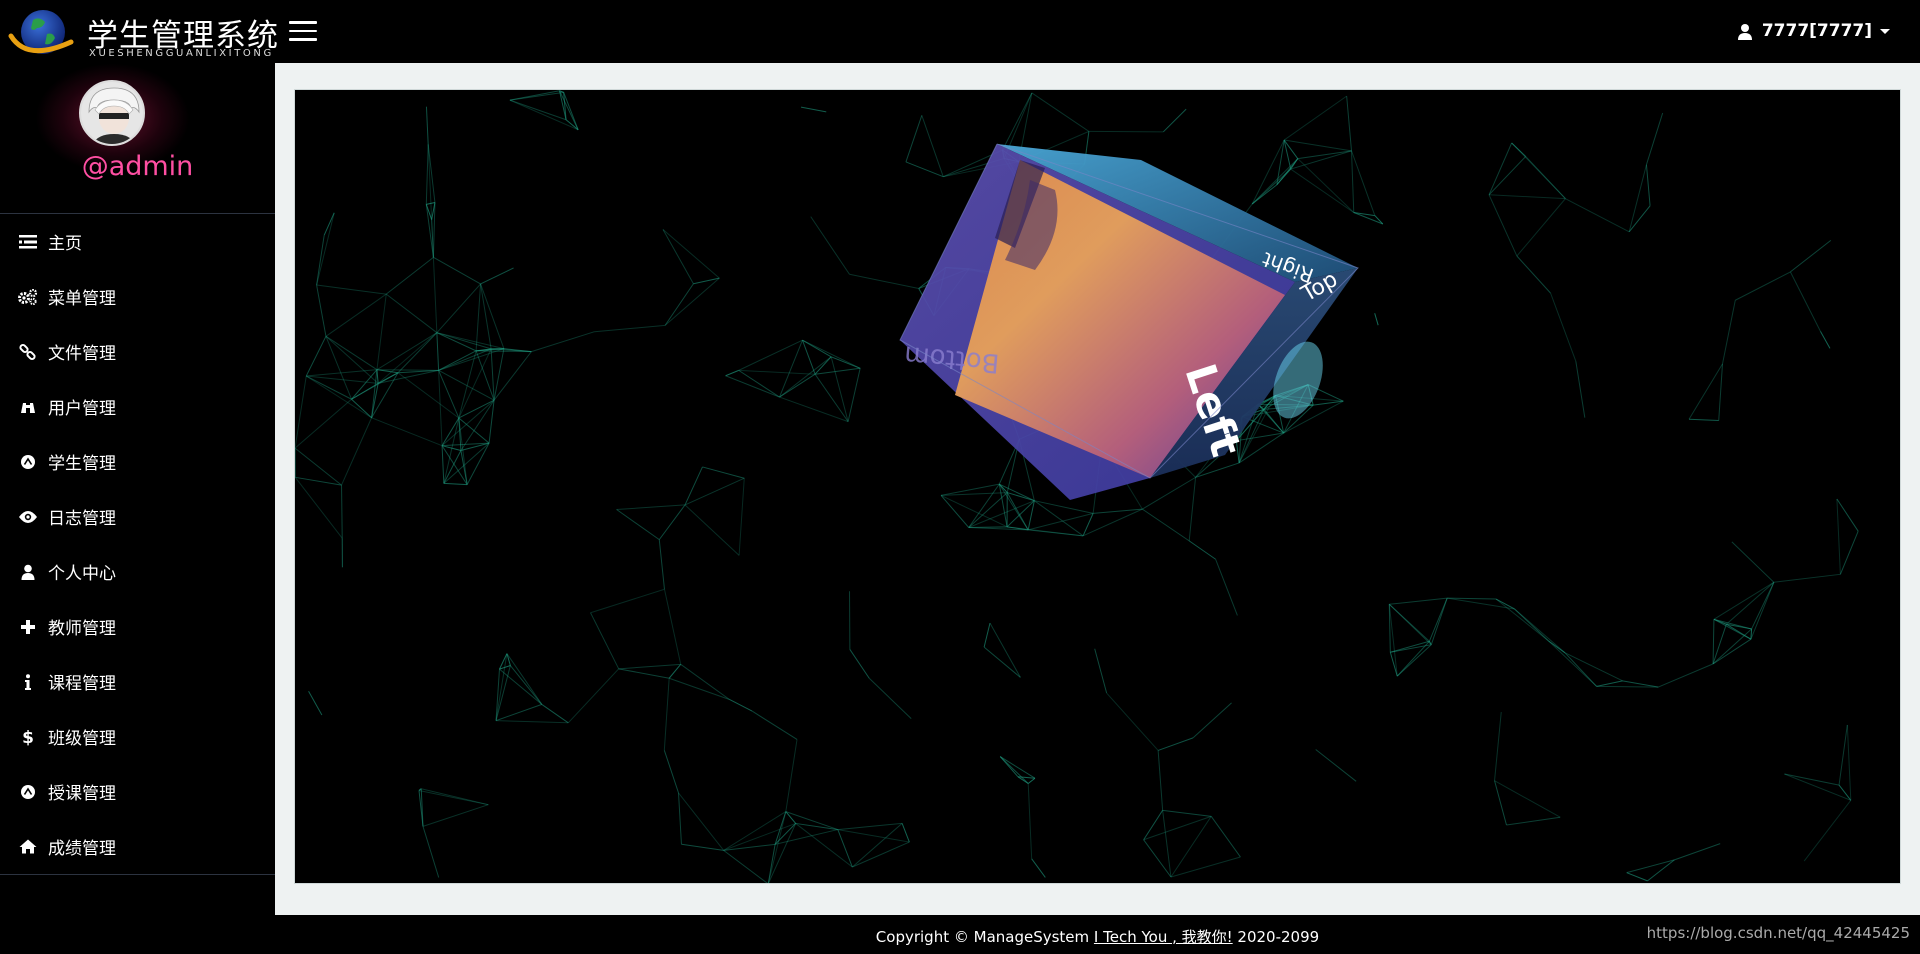 Image resolution: width=1920 pixels, height=954 pixels. Describe the element at coordinates (82, 574) in the screenshot. I see `sidebar-item-label: 个人中心` at that location.